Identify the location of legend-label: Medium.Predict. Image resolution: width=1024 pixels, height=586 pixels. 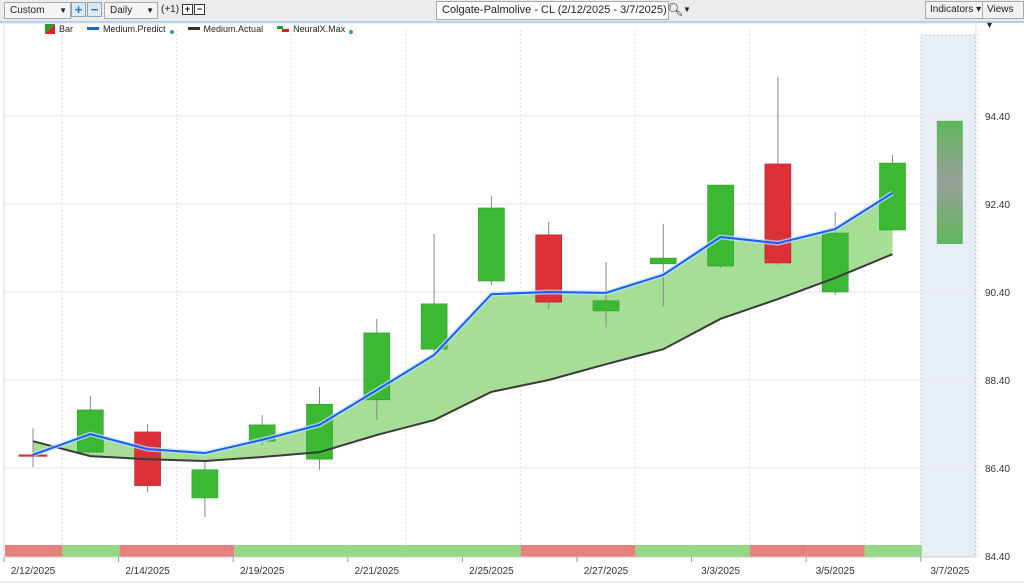
(134, 29).